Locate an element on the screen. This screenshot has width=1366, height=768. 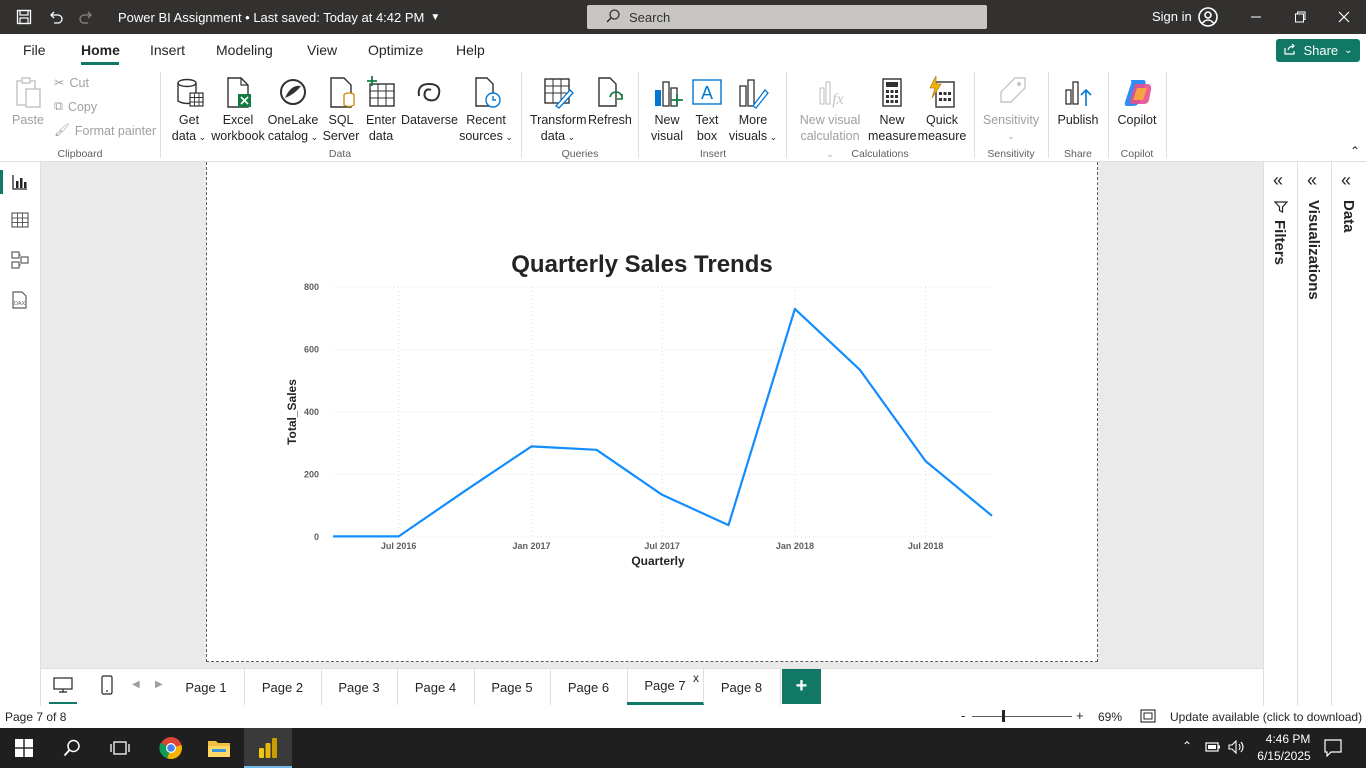
zoom-slider is located at coordinates (1022, 716).